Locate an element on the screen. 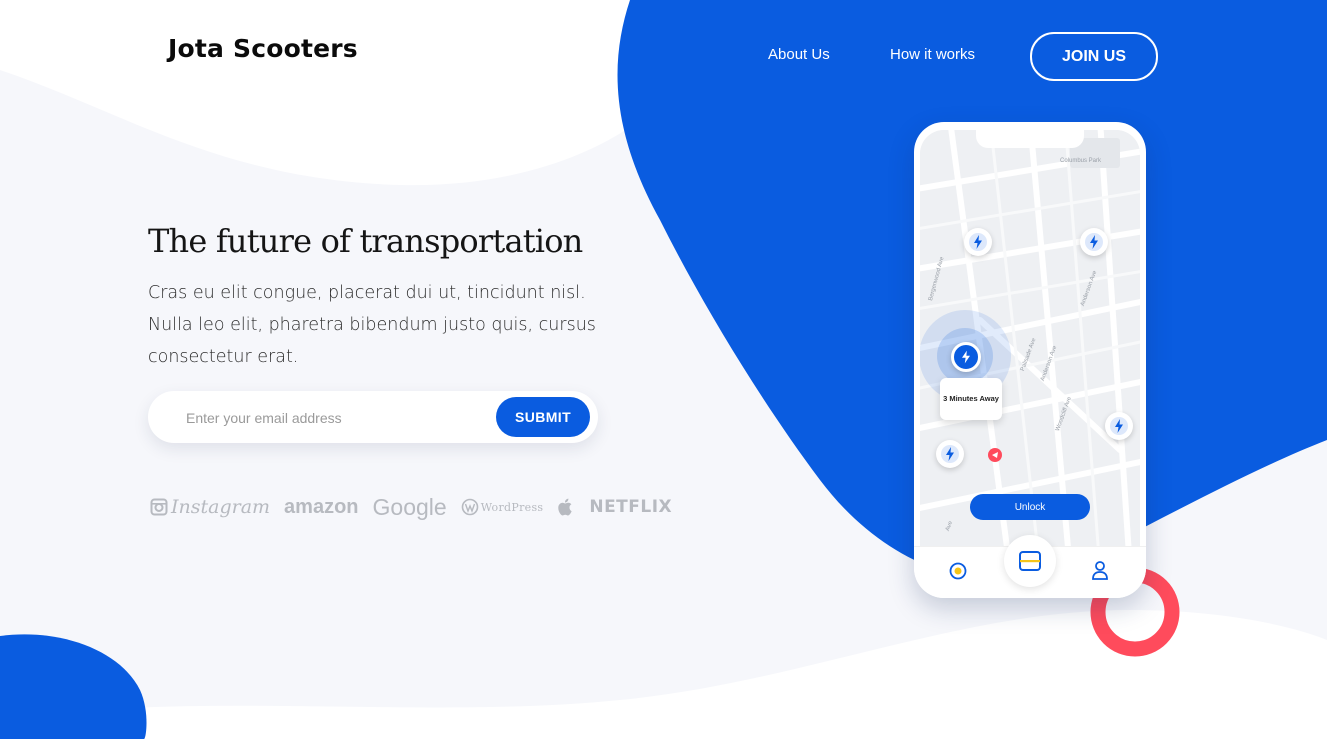  scooter-pin-selected is located at coordinates (966, 357).